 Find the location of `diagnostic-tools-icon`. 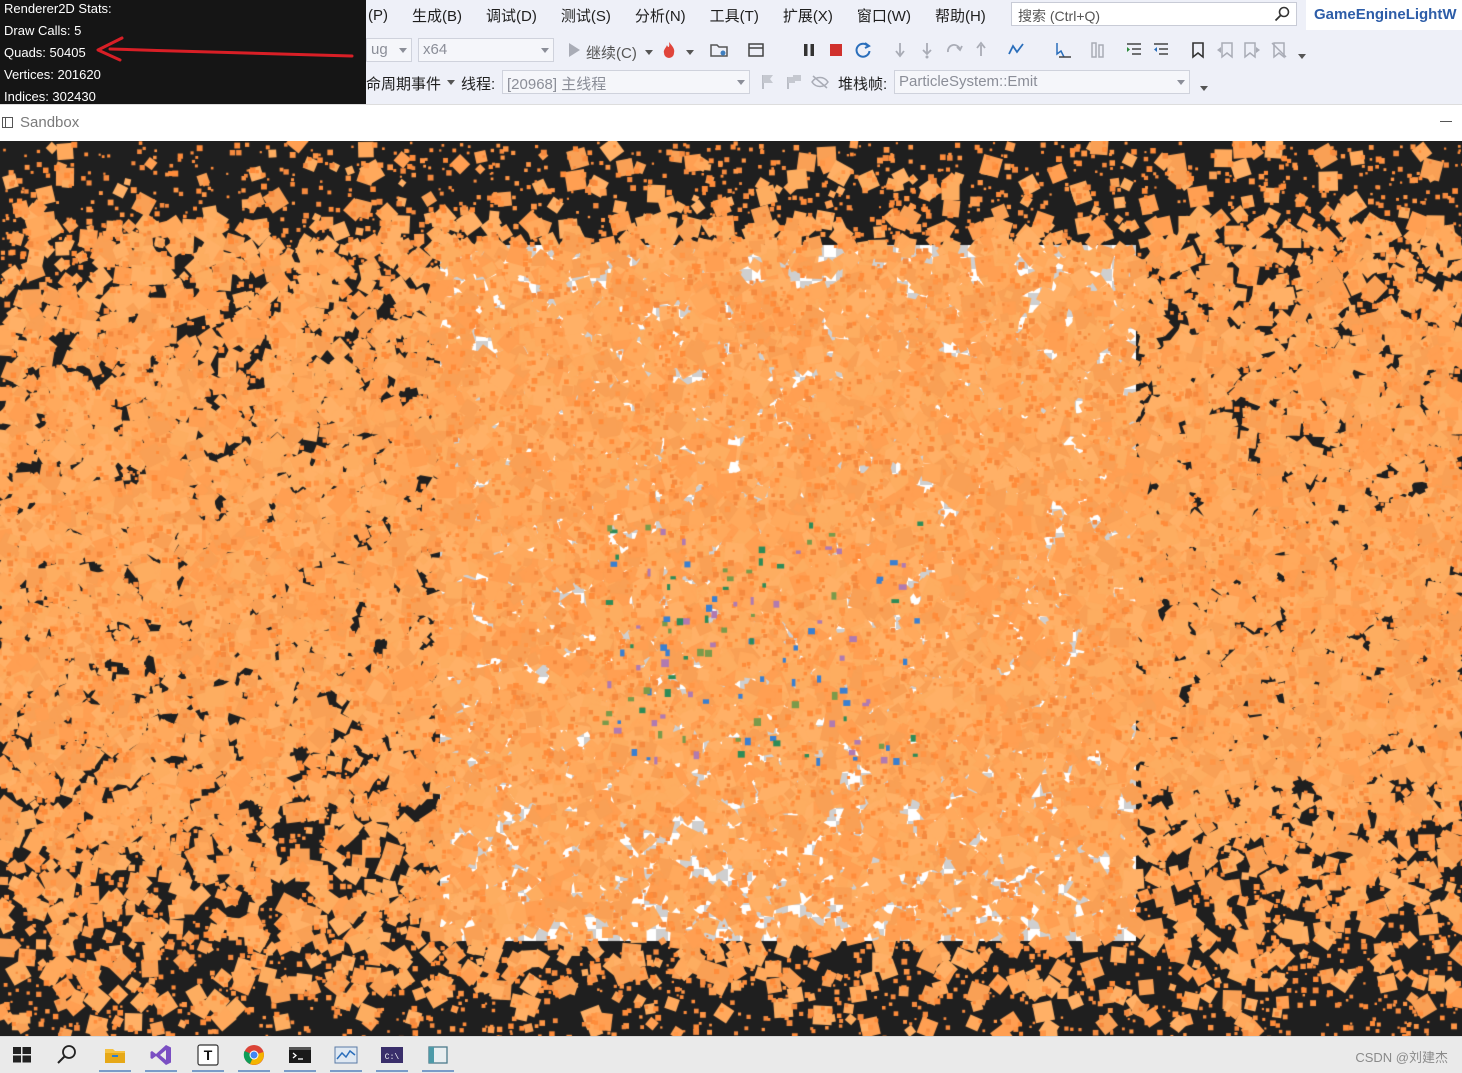

diagnostic-tools-icon is located at coordinates (1016, 50).